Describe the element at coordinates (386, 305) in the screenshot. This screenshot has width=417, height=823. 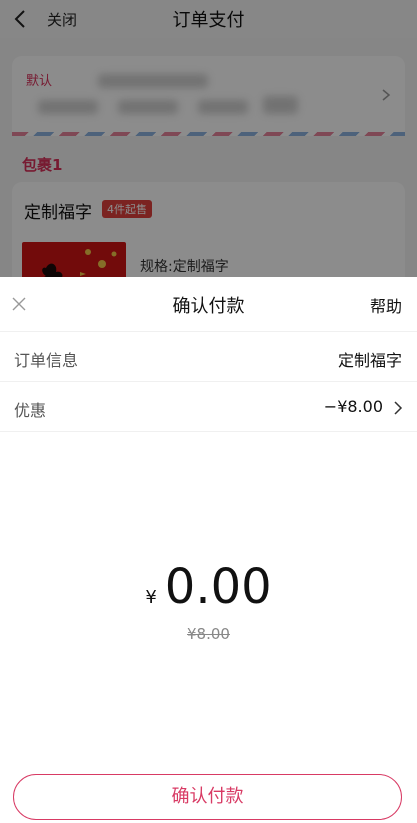
I see `help-link: 帮助` at that location.